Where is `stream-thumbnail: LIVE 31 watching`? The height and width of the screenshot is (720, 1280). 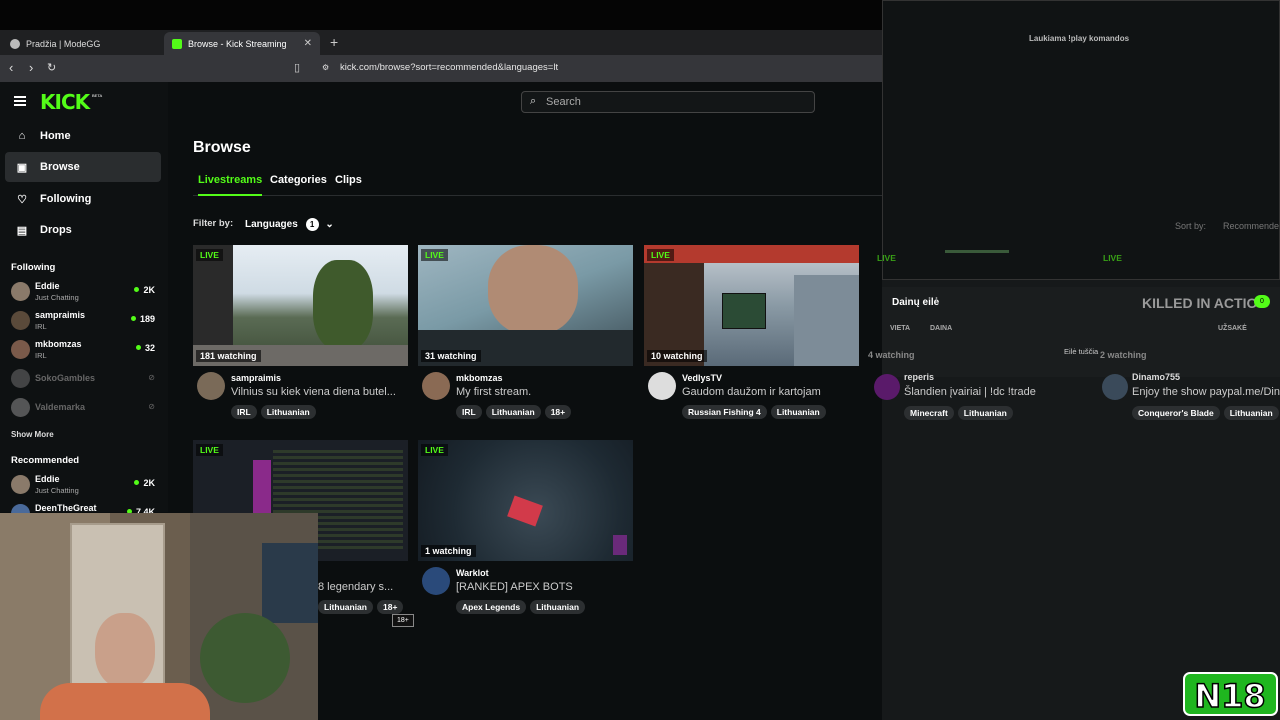
stream-thumbnail: LIVE 31 watching is located at coordinates (525, 305).